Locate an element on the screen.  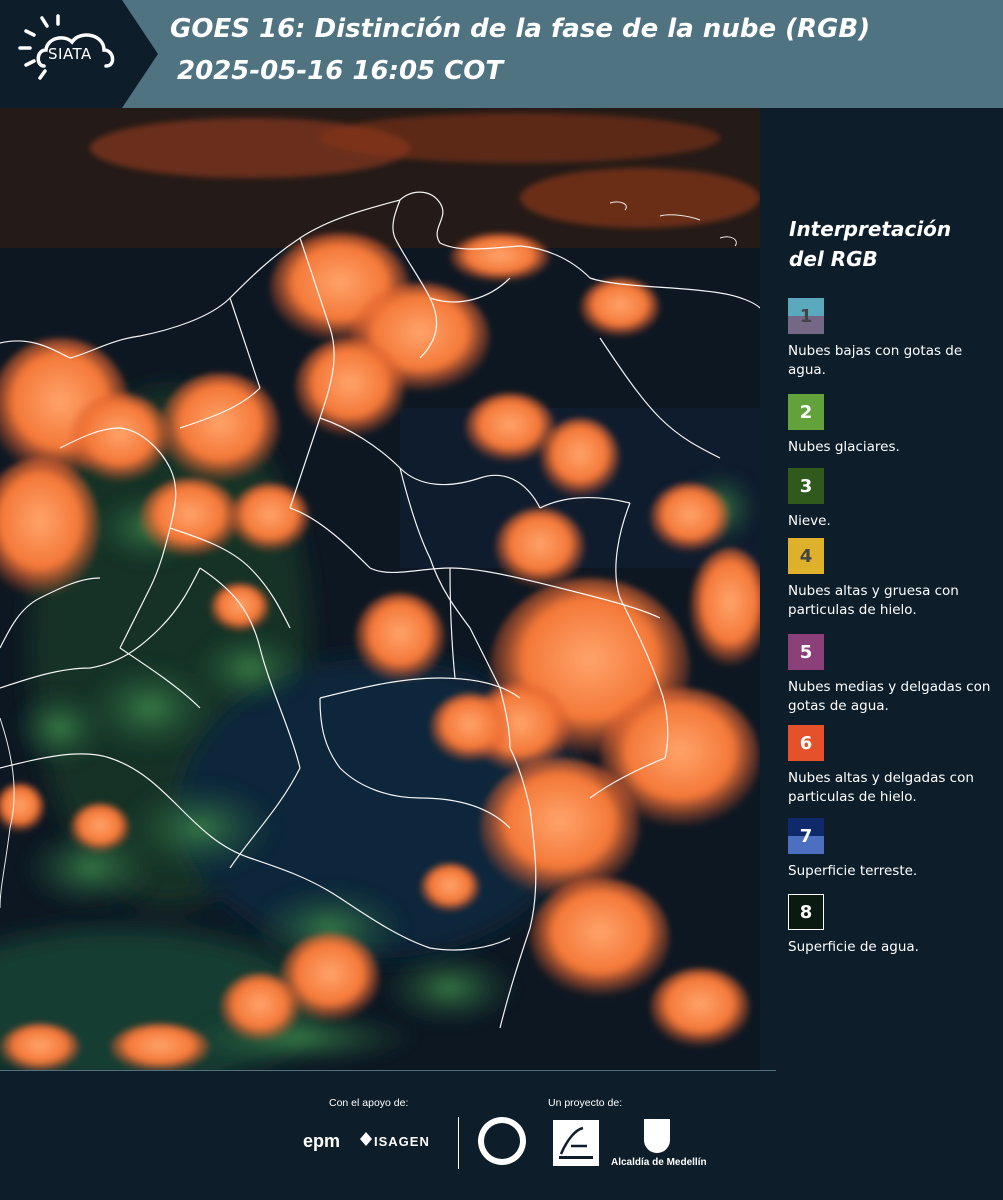
isagen-mark-icon is located at coordinates (366, 1139).